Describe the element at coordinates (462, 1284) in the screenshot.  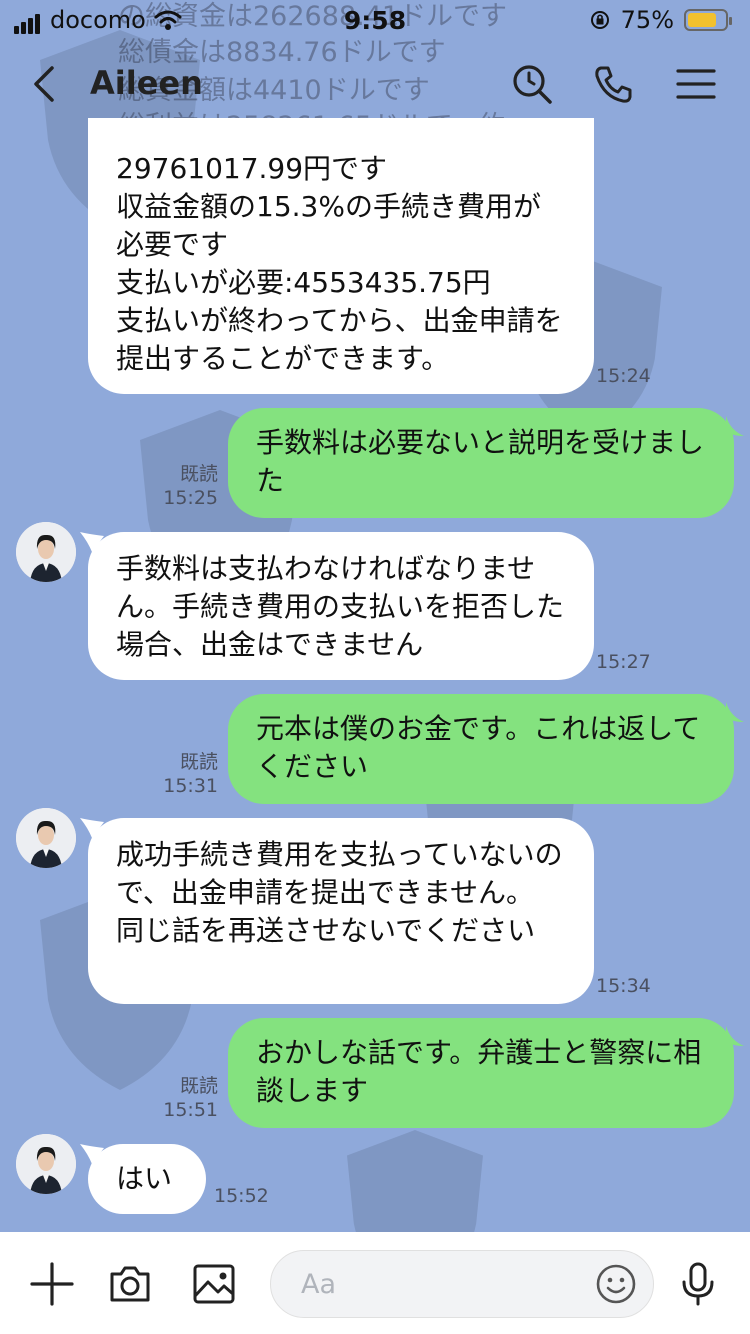
I see `message-input: Aa` at that location.